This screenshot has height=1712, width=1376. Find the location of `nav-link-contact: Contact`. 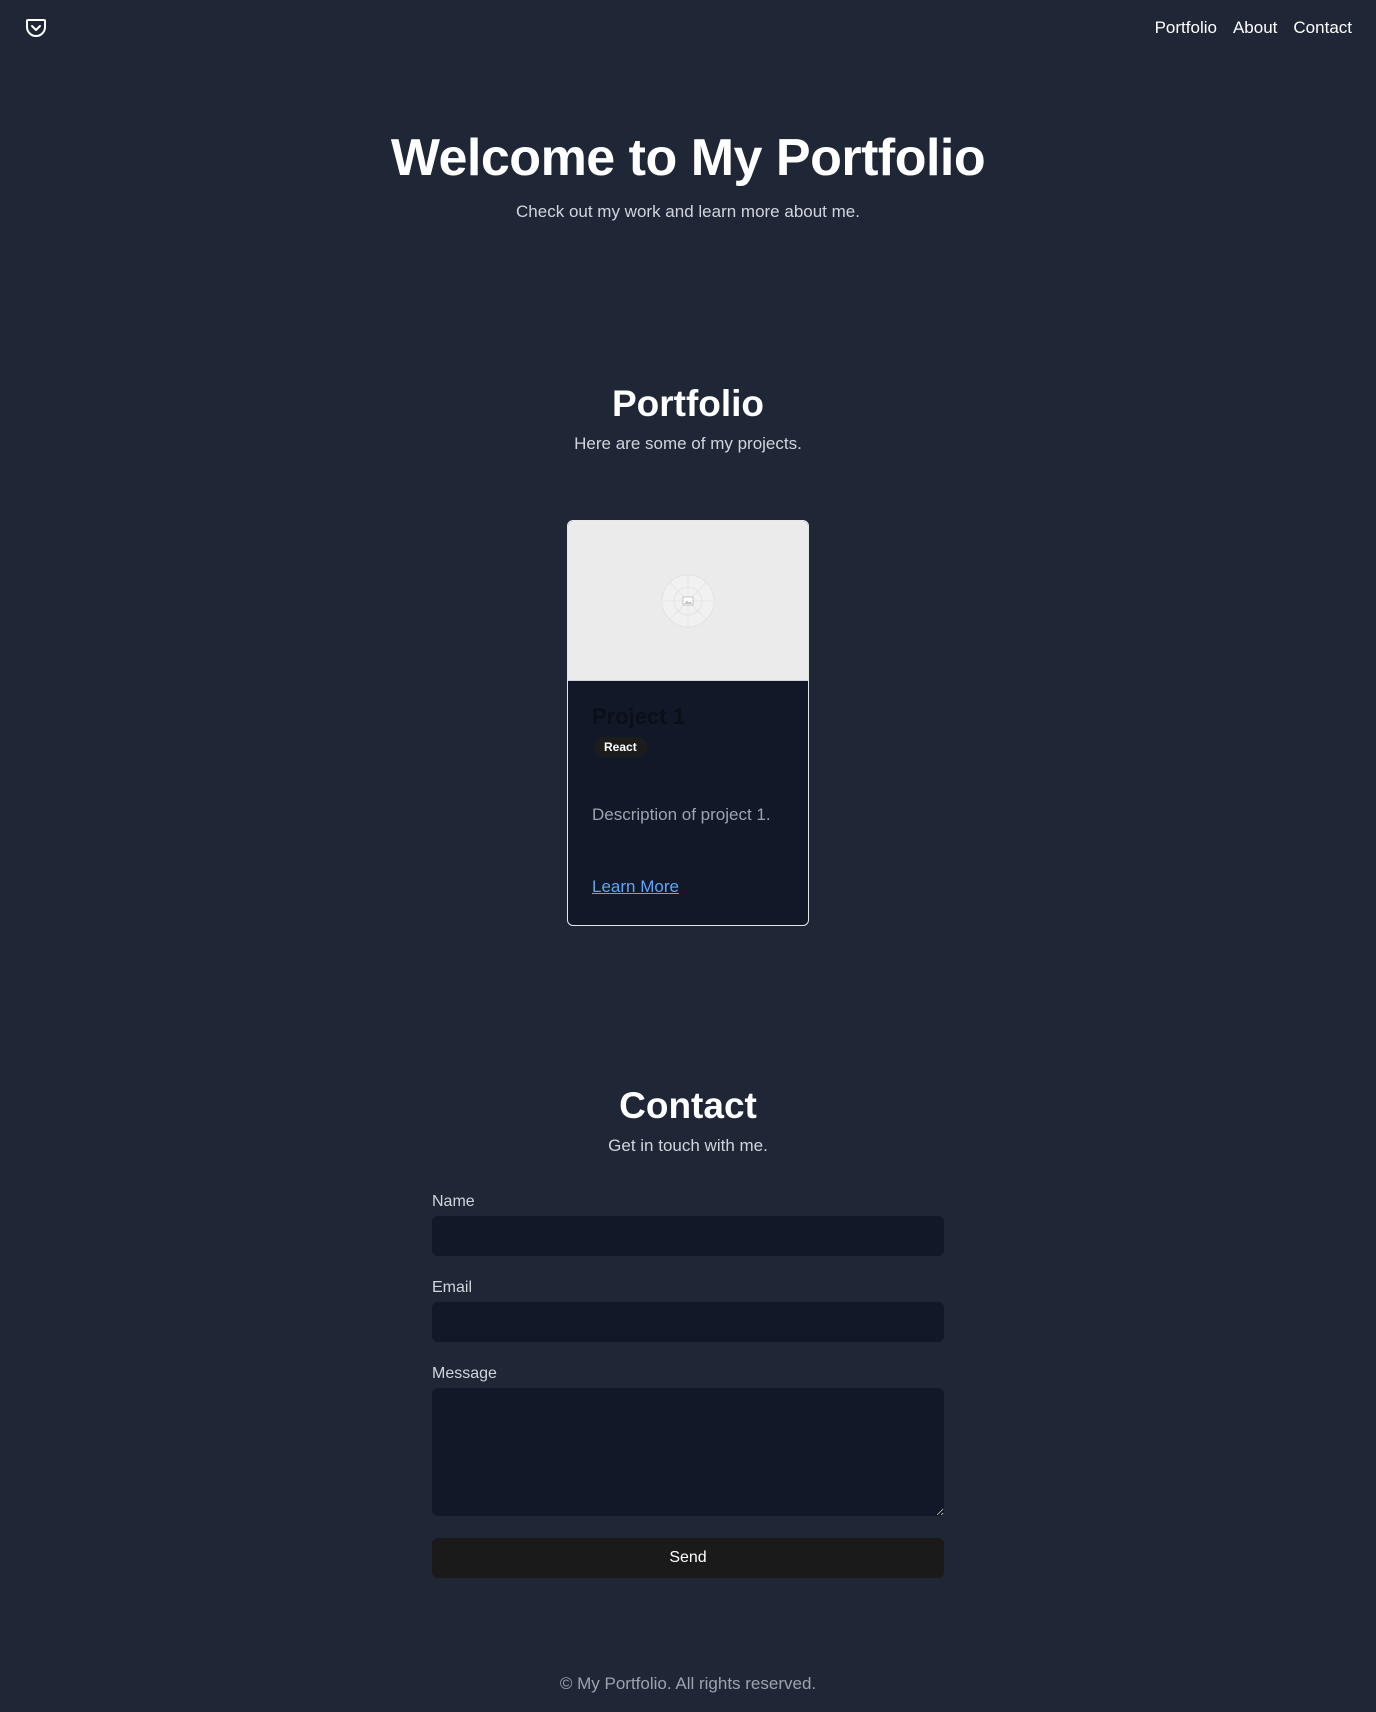

nav-link-contact: Contact is located at coordinates (1322, 28).